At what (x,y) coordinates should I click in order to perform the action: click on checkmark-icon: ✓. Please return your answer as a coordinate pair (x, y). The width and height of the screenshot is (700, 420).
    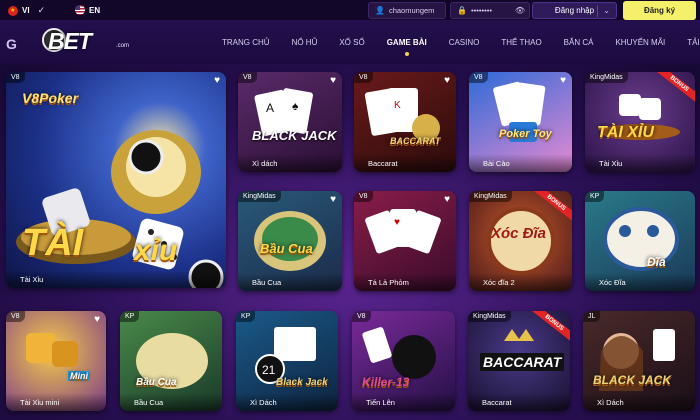
    Looking at the image, I should click on (41, 10).